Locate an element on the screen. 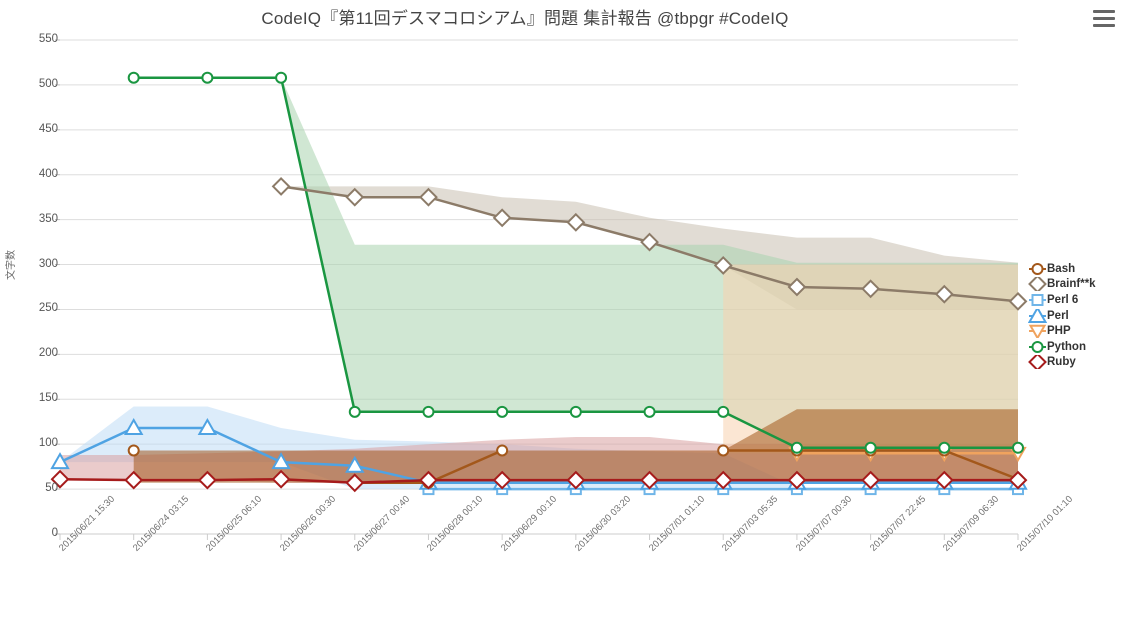 Image resolution: width=1123 pixels, height=624 pixels. chart-legend: Bash Brainf**k Perl 6 Perl PHP Python Ruby is located at coordinates (1062, 315).